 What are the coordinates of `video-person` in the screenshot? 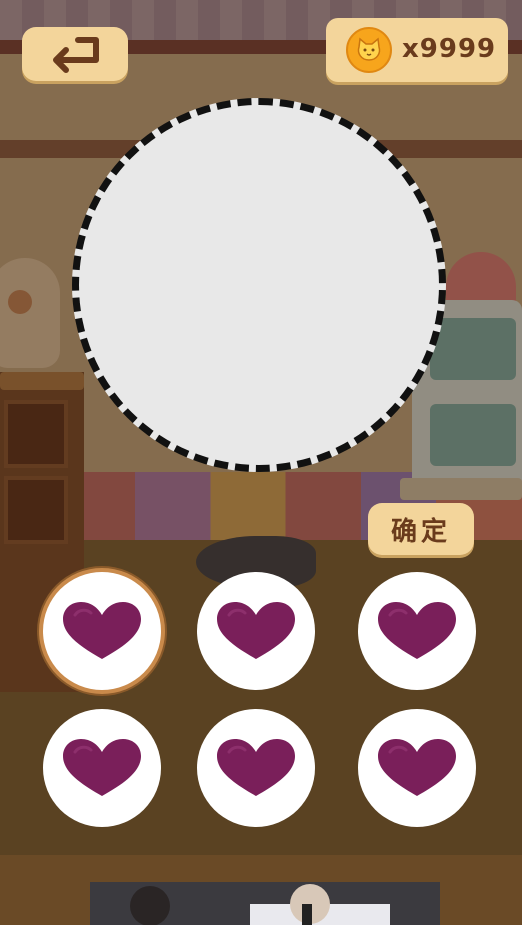 It's located at (150, 905).